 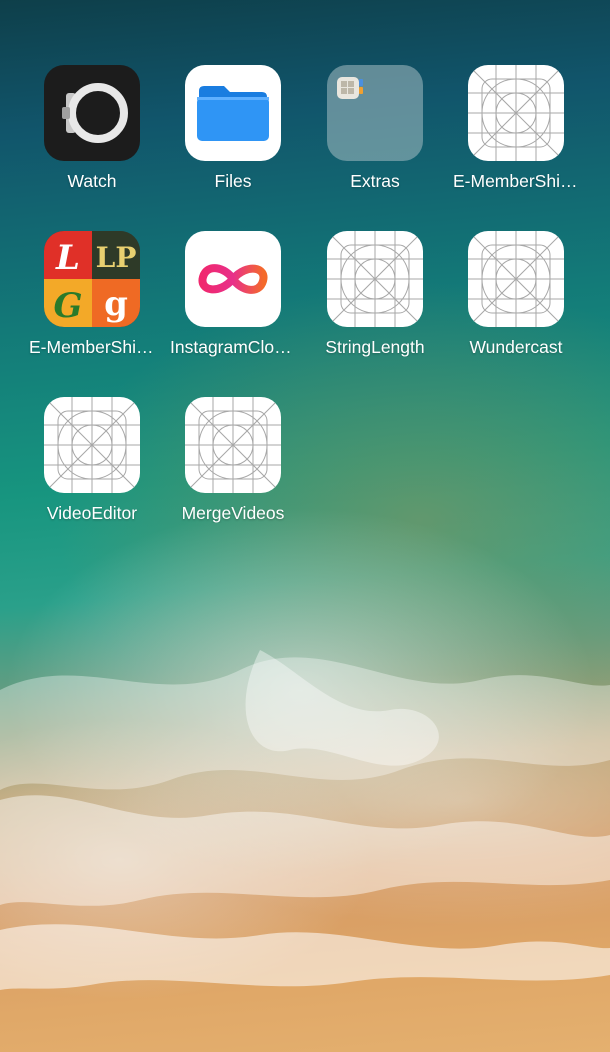 I want to click on lgp-letter-2: LP, so click(x=116, y=257).